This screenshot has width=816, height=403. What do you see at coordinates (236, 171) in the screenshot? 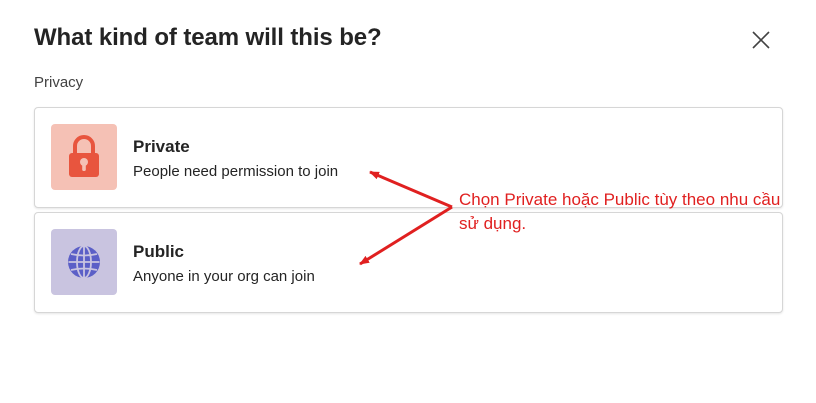
I see `private-description: People need permission to join` at bounding box center [236, 171].